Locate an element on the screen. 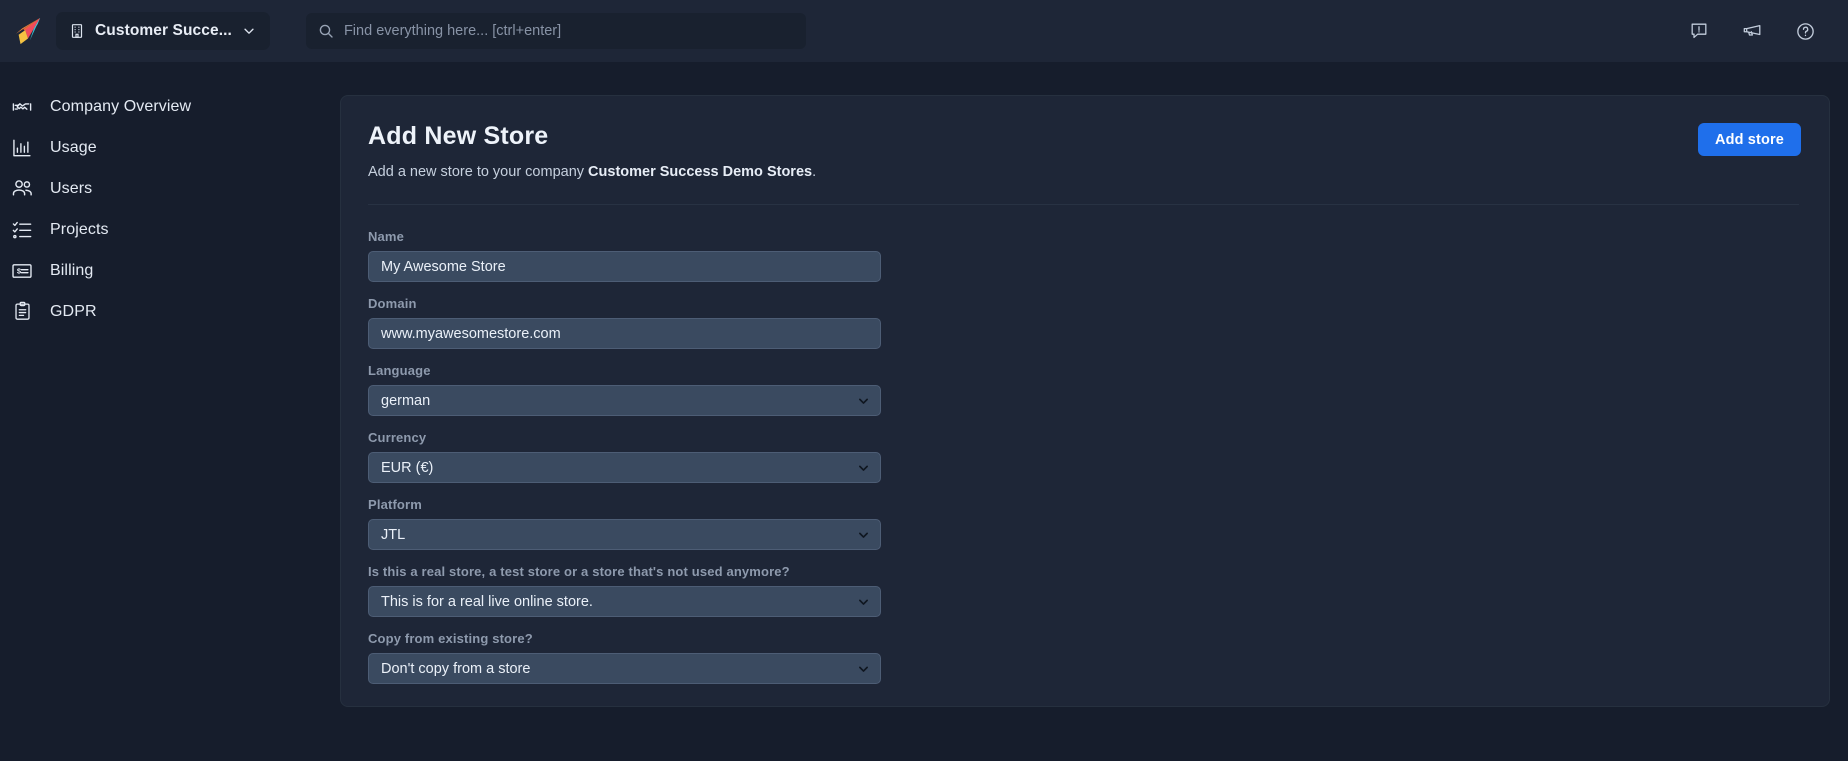 The width and height of the screenshot is (1848, 761). top-bar-actions is located at coordinates (1767, 31).